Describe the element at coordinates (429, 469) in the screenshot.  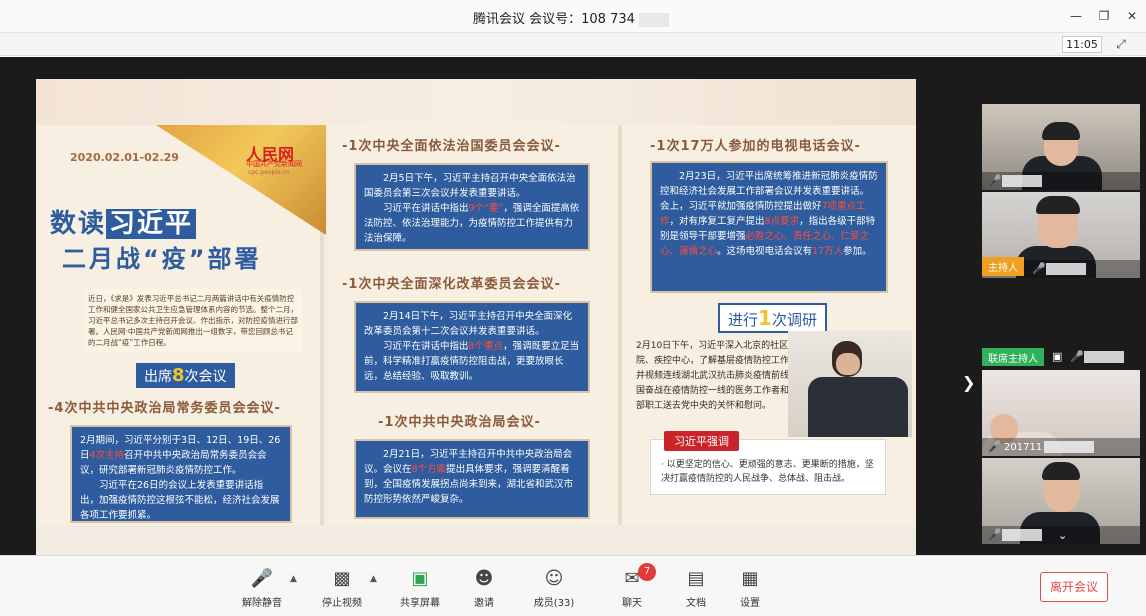
I see `box-highlight: 8个方面` at that location.